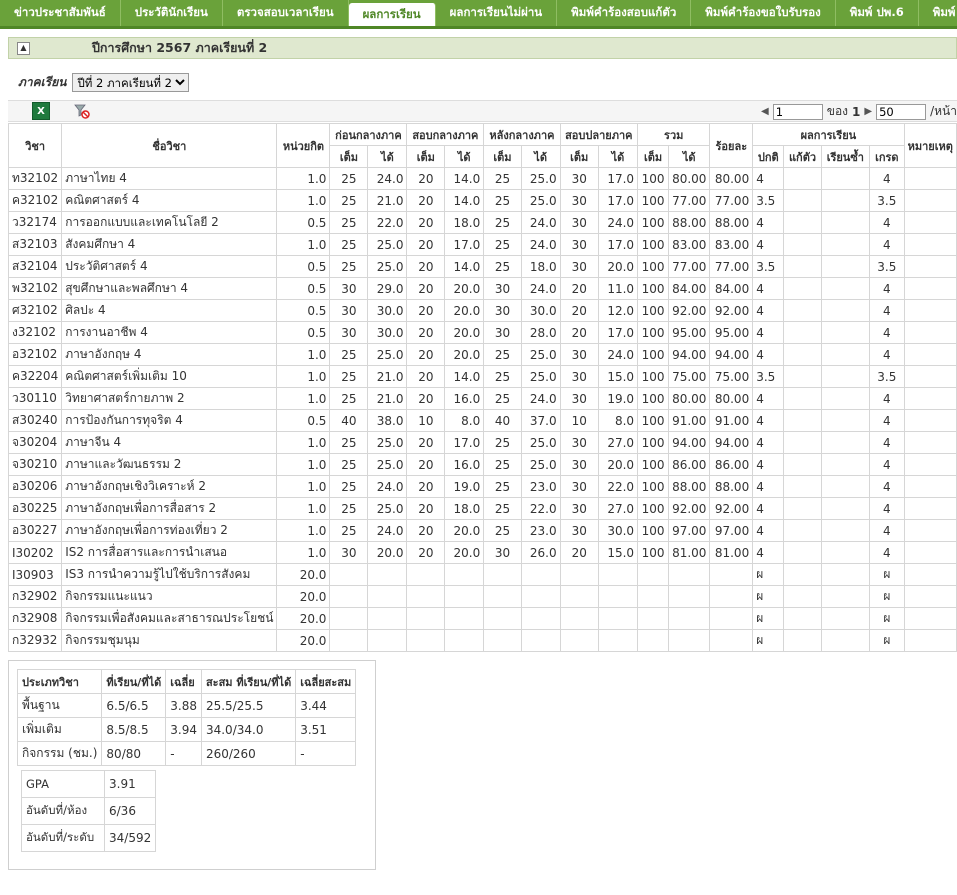 The width and height of the screenshot is (957, 895). I want to click on nav-item-2: ตรวจสอบเวลาเรียน, so click(286, 13).